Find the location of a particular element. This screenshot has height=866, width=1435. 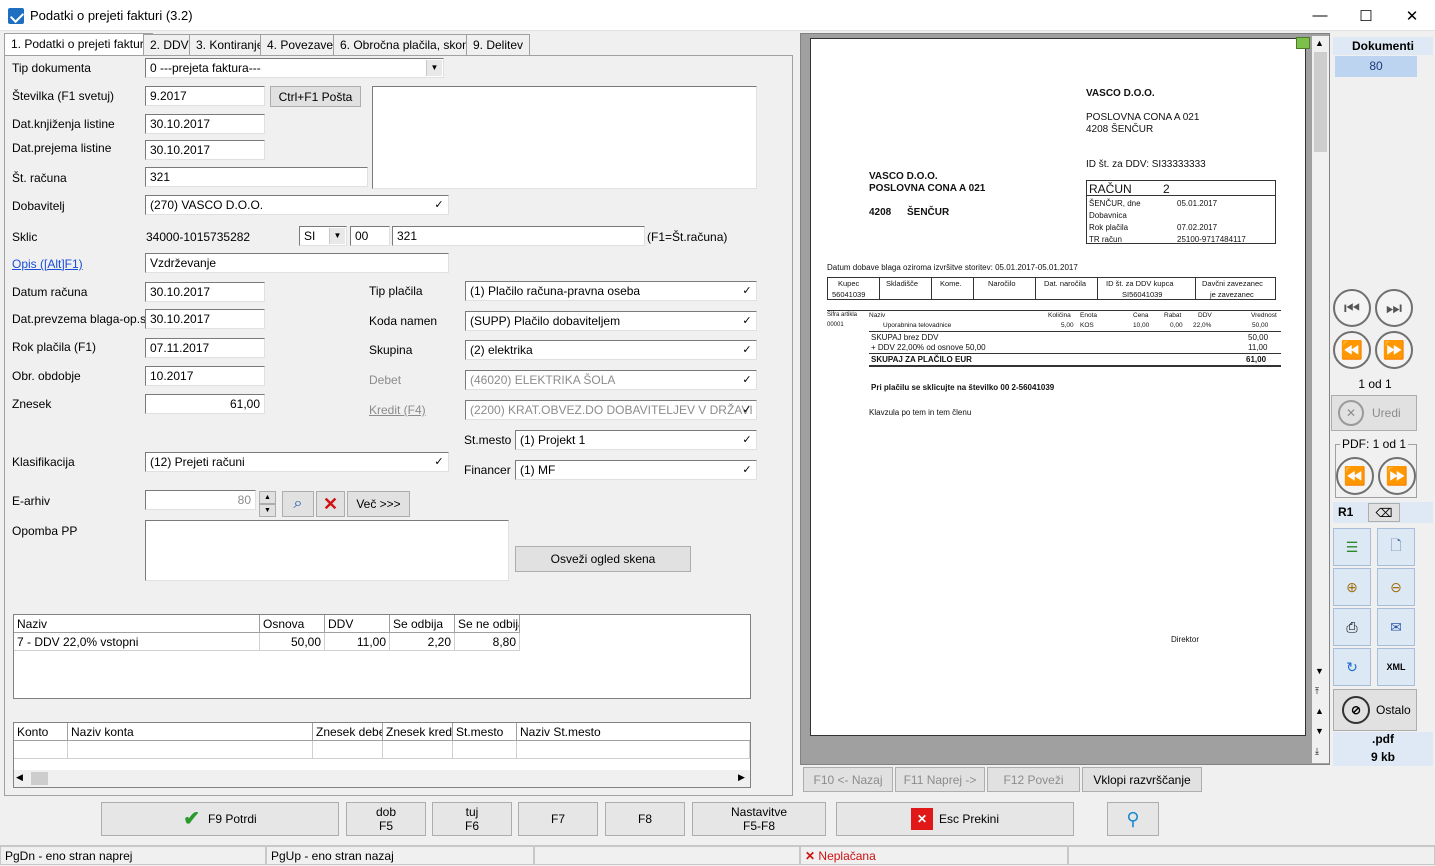

next-document-button: F11 Naprej -> is located at coordinates (940, 779).